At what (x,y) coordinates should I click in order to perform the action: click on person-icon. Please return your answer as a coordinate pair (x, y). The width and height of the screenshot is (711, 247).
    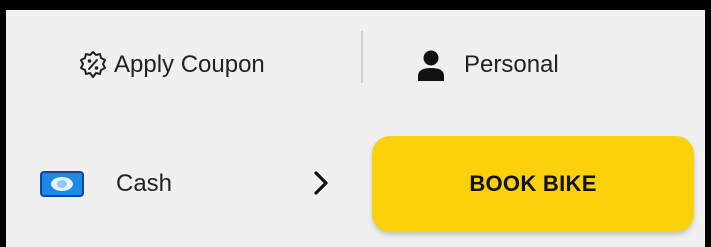
    Looking at the image, I should click on (431, 65).